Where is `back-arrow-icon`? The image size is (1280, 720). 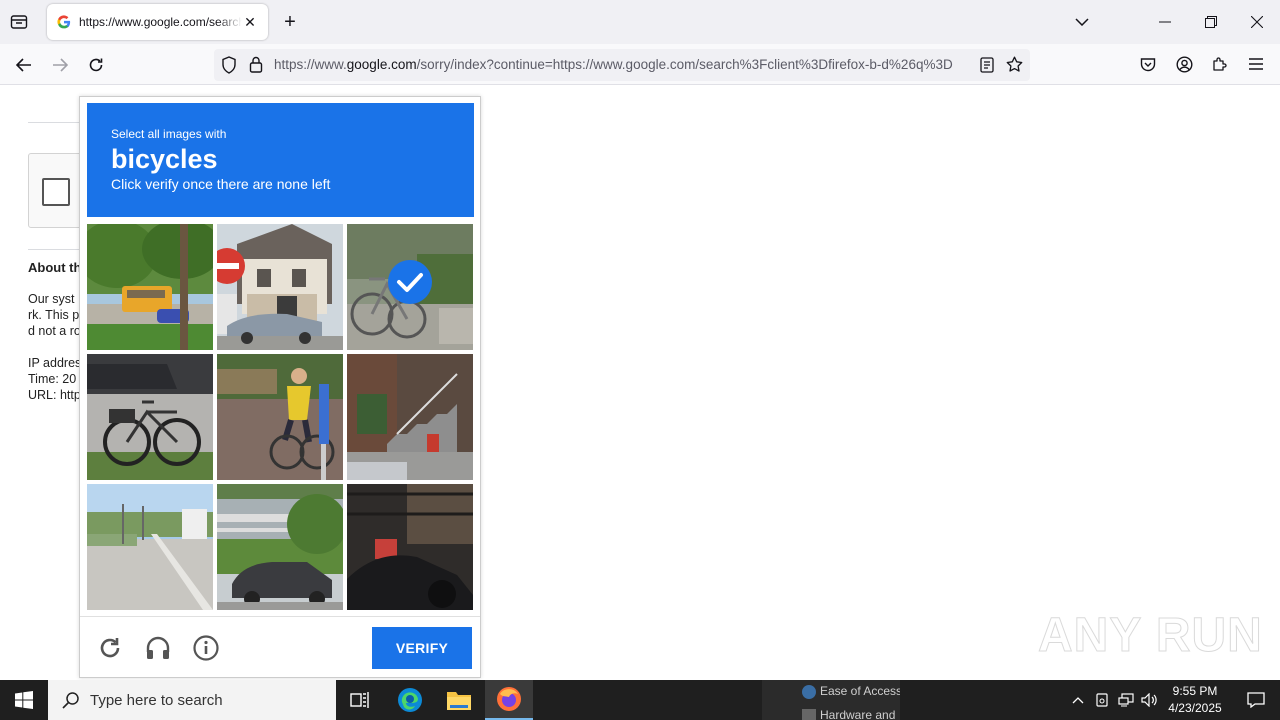 back-arrow-icon is located at coordinates (23, 65).